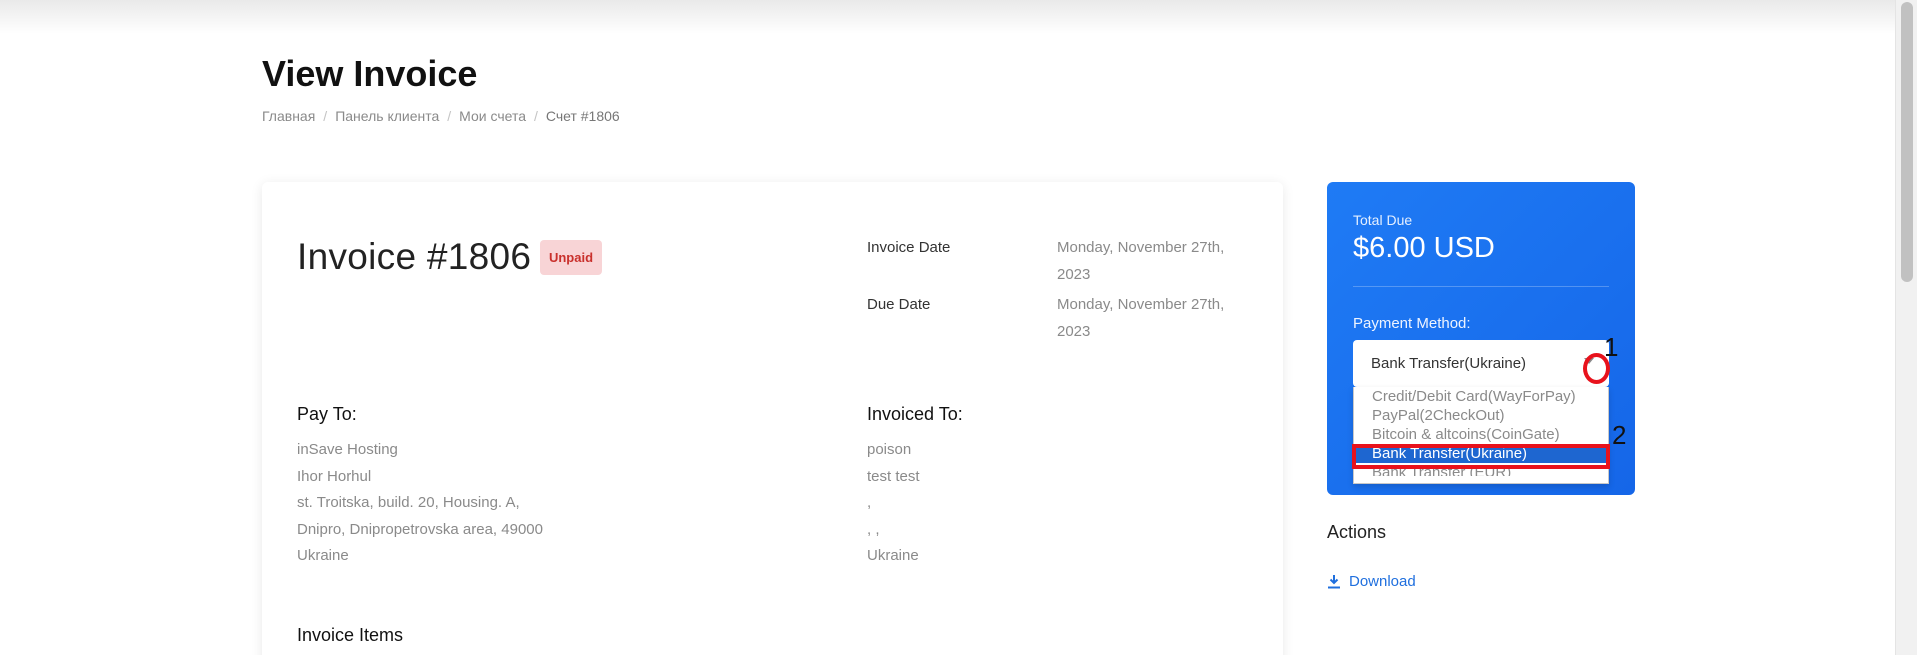  What do you see at coordinates (1481, 415) in the screenshot?
I see `dropdown-option-paypal: PayPal(2CheckOut)` at bounding box center [1481, 415].